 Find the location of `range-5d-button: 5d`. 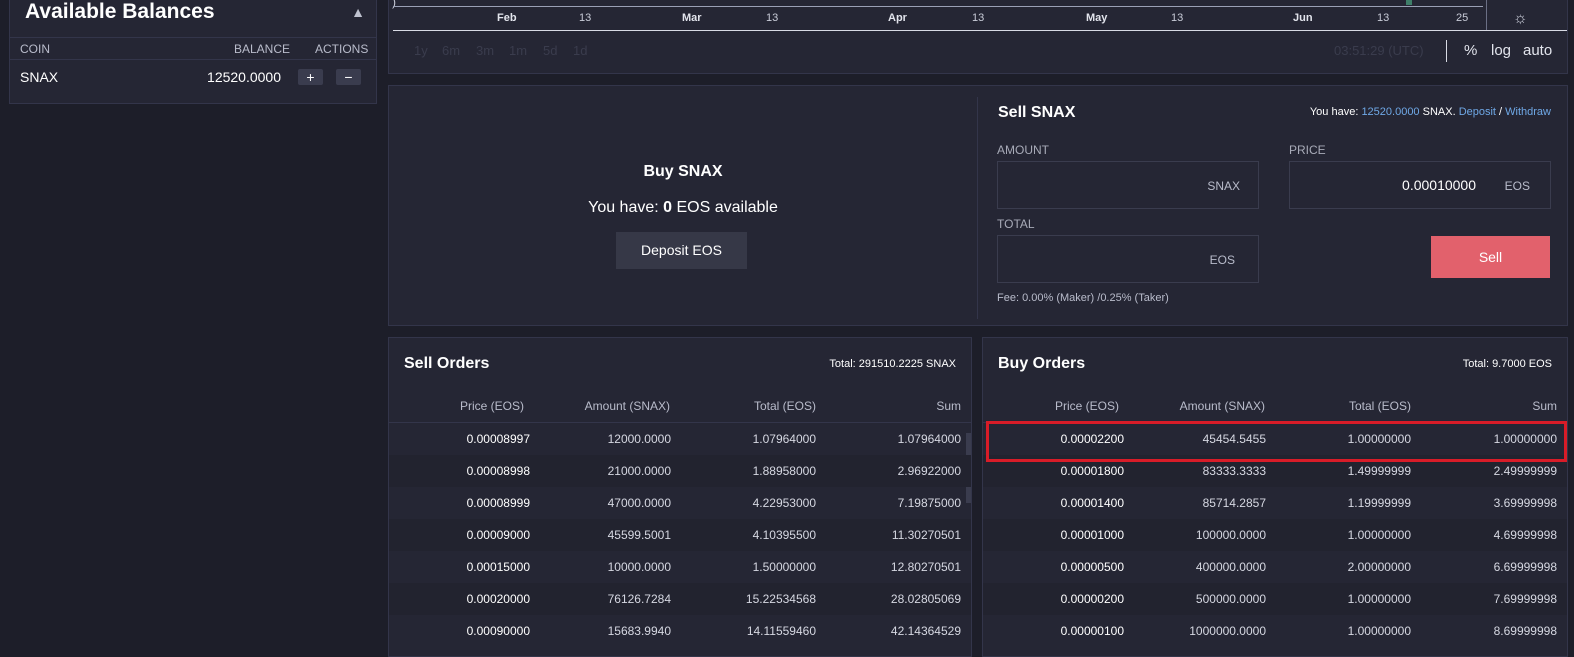

range-5d-button: 5d is located at coordinates (550, 50).